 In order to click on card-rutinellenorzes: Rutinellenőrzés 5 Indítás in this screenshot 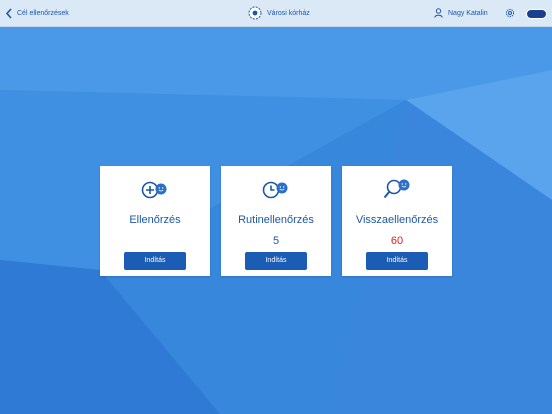, I will do `click(276, 221)`.